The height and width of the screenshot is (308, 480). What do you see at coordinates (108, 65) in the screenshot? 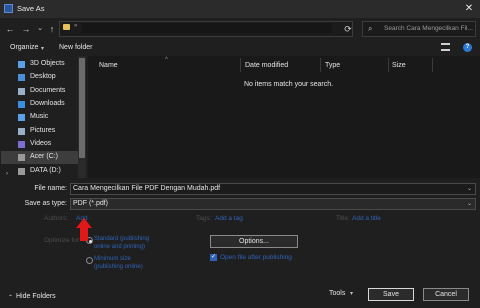
I see `column-header-name: Name` at bounding box center [108, 65].